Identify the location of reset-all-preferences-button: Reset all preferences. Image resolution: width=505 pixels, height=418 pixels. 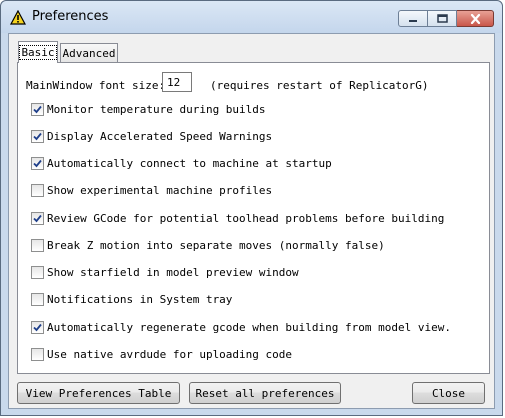
(265, 393).